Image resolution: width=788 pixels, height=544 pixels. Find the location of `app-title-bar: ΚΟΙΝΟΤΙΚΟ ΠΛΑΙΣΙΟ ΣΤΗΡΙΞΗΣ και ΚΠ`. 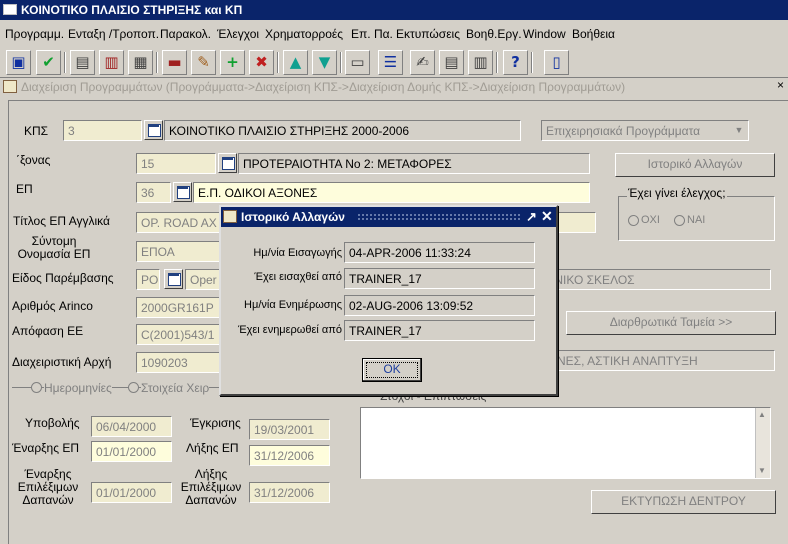

app-title-bar: ΚΟΙΝΟΤΙΚΟ ΠΛΑΙΣΙΟ ΣΤΗΡΙΞΗΣ και ΚΠ is located at coordinates (394, 10).